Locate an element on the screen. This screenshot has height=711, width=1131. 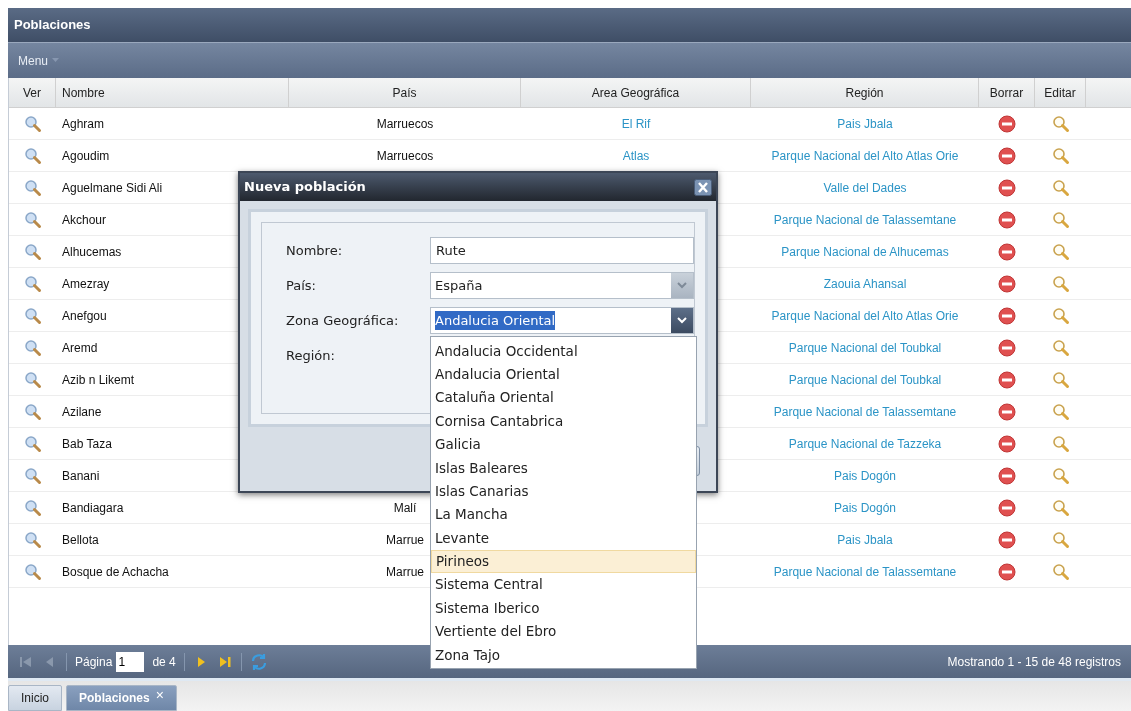
name-input: Rute is located at coordinates (562, 250).